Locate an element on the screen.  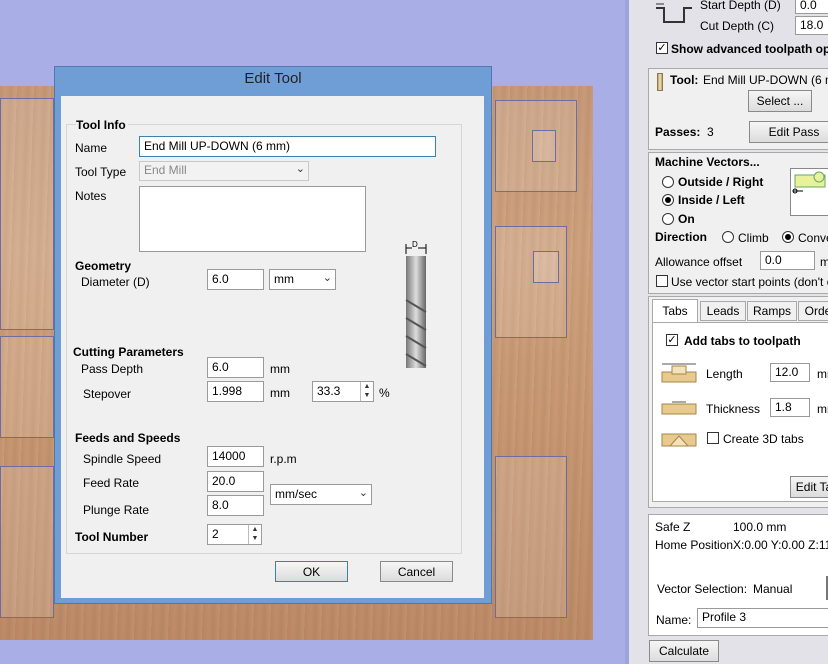
length-input: 12.0 is located at coordinates (790, 372).